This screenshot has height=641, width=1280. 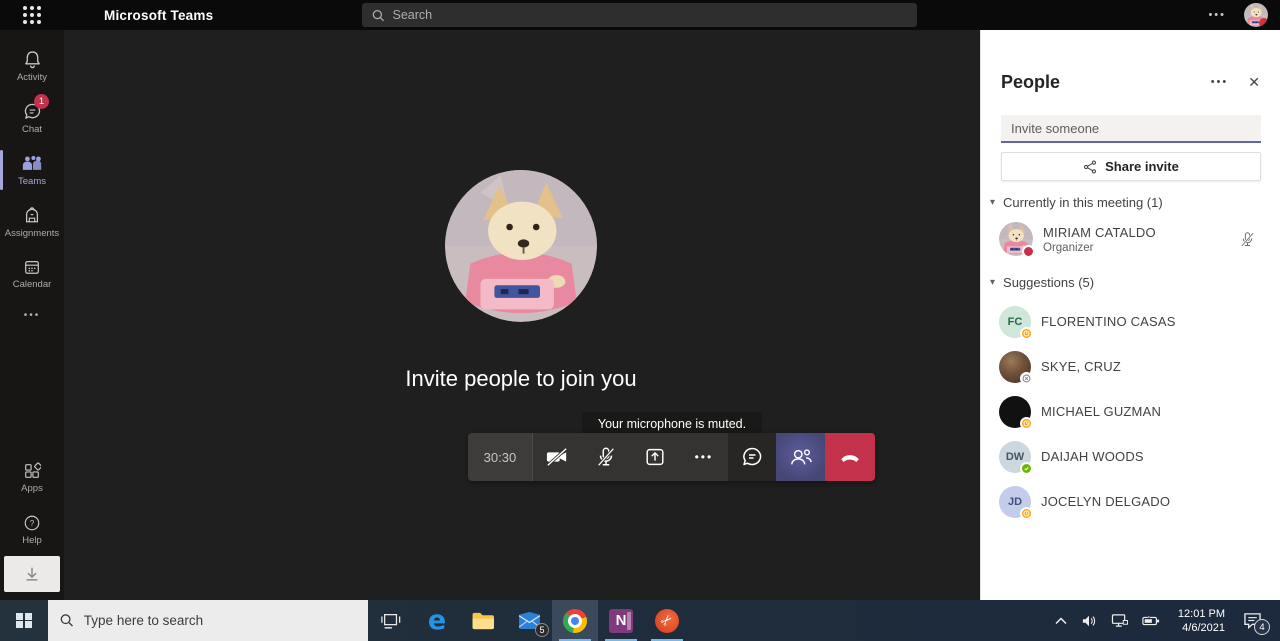 I want to click on app-launcher-button, so click(x=32, y=15).